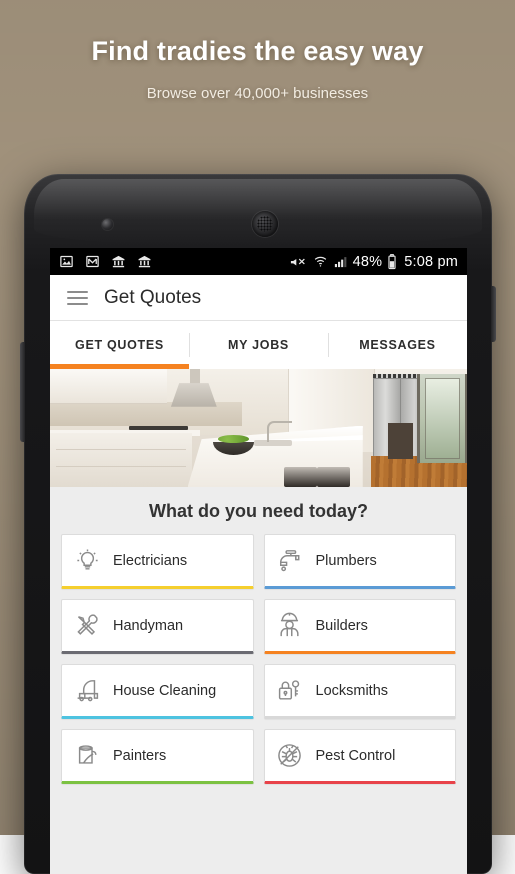  Describe the element at coordinates (87, 561) in the screenshot. I see `lightbulb-icon` at that location.